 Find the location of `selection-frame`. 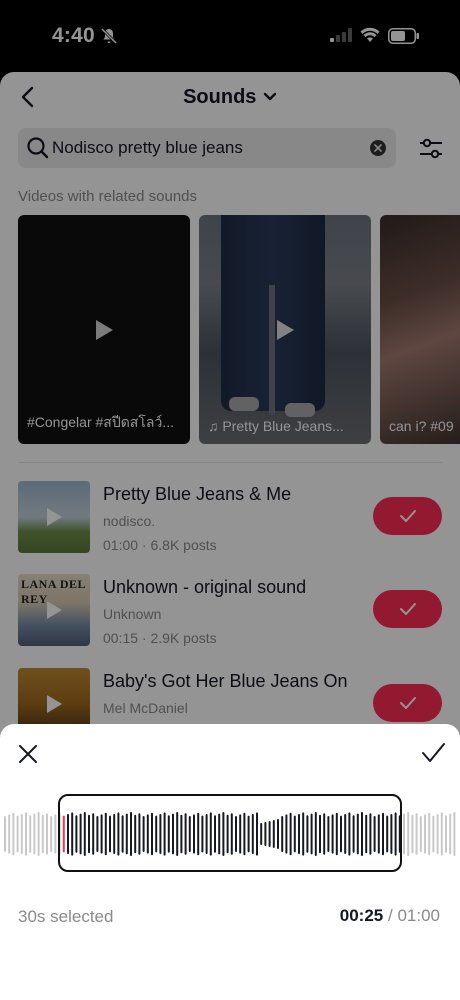

selection-frame is located at coordinates (230, 833).